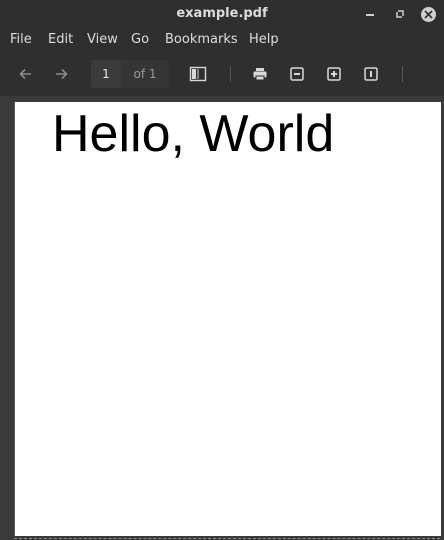 This screenshot has width=444, height=540. Describe the element at coordinates (102, 40) in the screenshot. I see `menu-view: View` at that location.